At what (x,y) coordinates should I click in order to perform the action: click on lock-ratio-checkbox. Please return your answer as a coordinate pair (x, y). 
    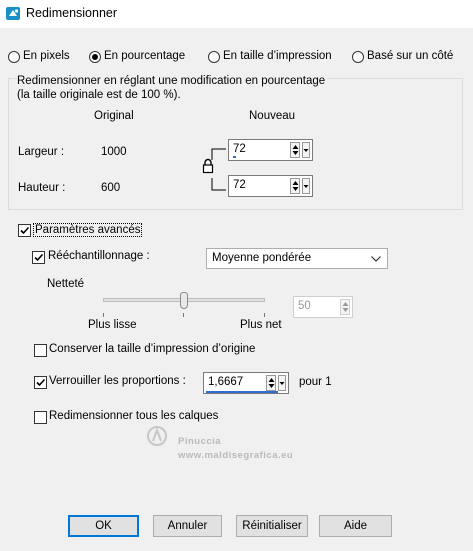
    Looking at the image, I should click on (40, 382).